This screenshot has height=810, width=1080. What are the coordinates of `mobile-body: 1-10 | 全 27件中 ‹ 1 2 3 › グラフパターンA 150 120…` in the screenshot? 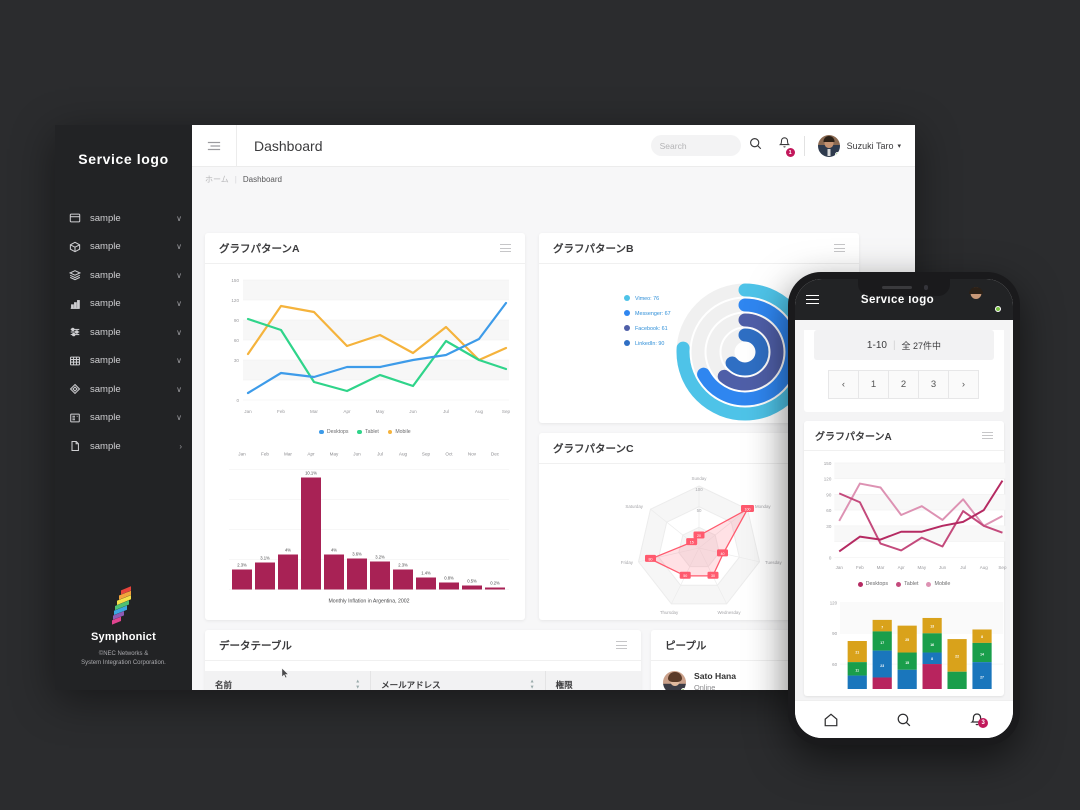 It's located at (904, 529).